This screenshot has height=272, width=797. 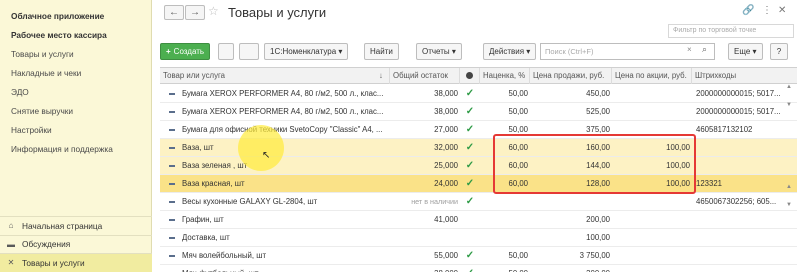 What do you see at coordinates (381, 75) in the screenshot?
I see `sort-arrow-icon: ↓` at bounding box center [381, 75].